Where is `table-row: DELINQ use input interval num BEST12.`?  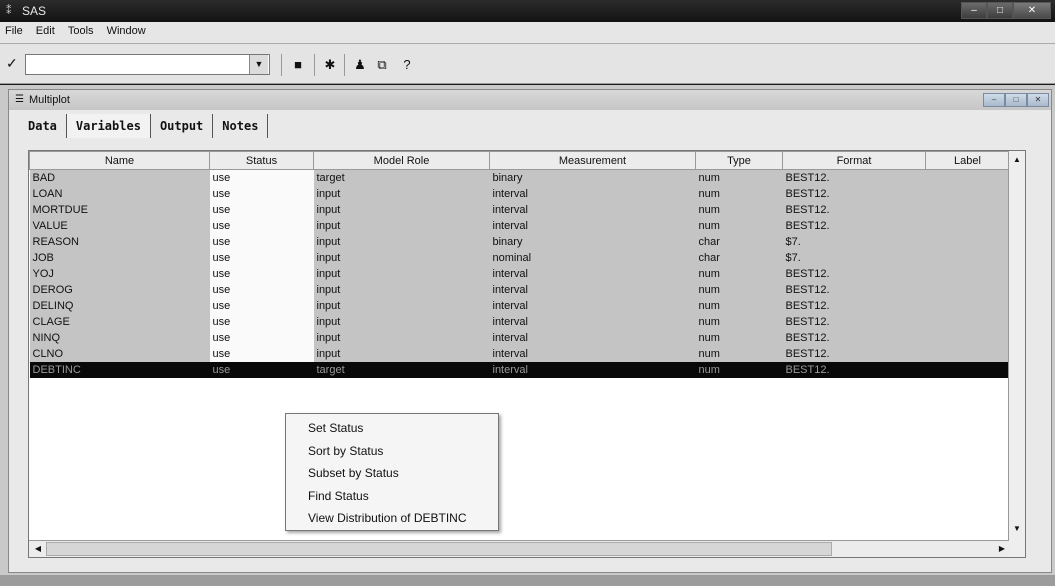
table-row: DELINQ use input interval num BEST12. is located at coordinates (519, 305).